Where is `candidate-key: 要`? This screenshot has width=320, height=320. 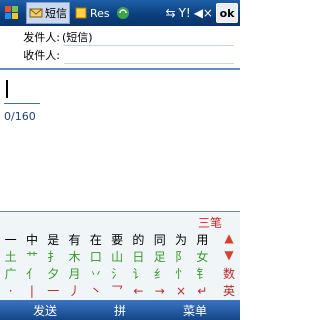 candidate-key: 要 is located at coordinates (116, 240).